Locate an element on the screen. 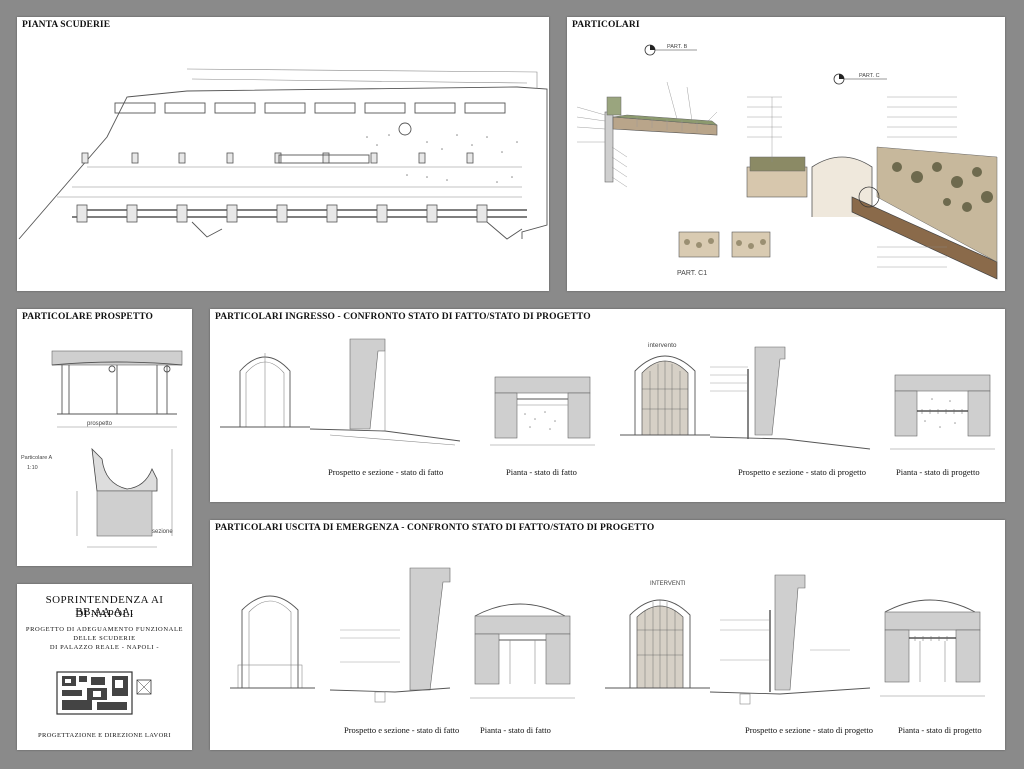 The height and width of the screenshot is (769, 1024). sezione-label: sezione is located at coordinates (162, 532).